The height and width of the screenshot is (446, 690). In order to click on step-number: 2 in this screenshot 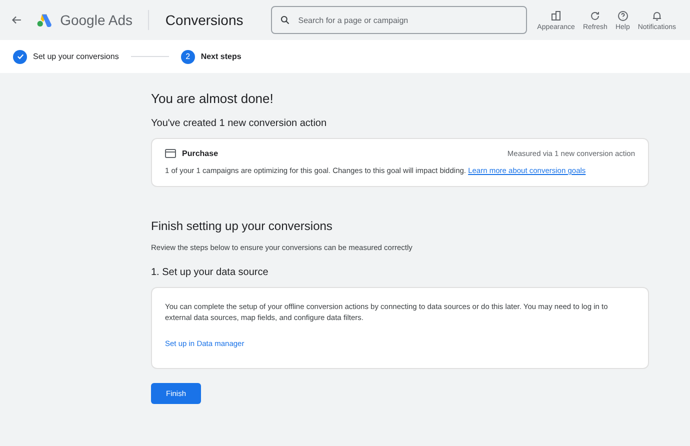, I will do `click(187, 57)`.